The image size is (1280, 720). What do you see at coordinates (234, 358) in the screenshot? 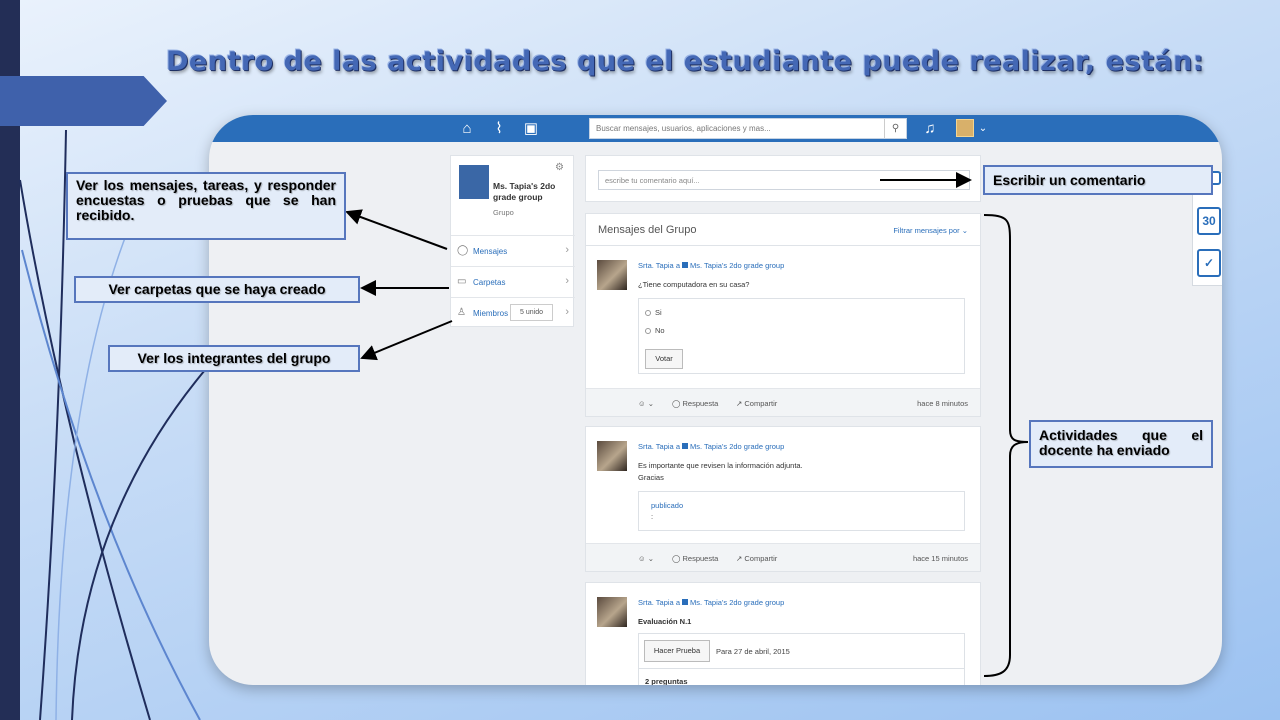
I see `annotation-members: Ver los integrantes del grupo` at bounding box center [234, 358].